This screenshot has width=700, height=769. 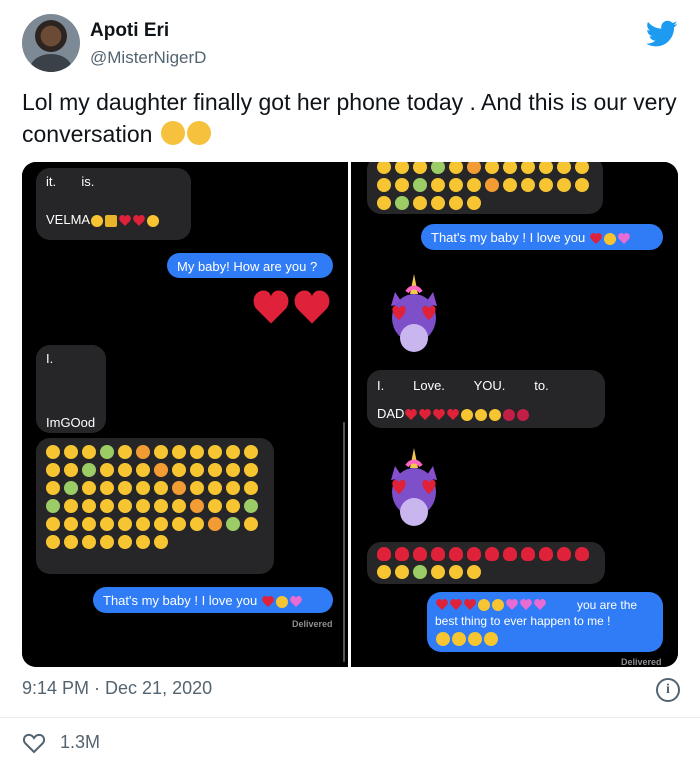 What do you see at coordinates (609, 238) in the screenshot?
I see `kiss-face-icon` at bounding box center [609, 238].